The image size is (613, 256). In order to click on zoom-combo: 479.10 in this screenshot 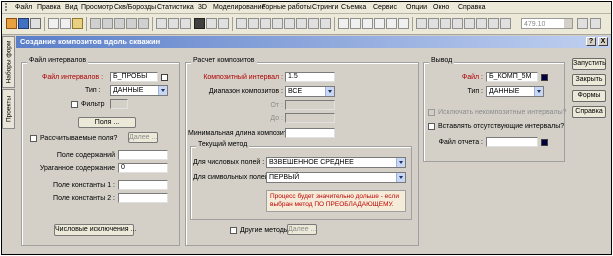, I will do `click(547, 23)`.